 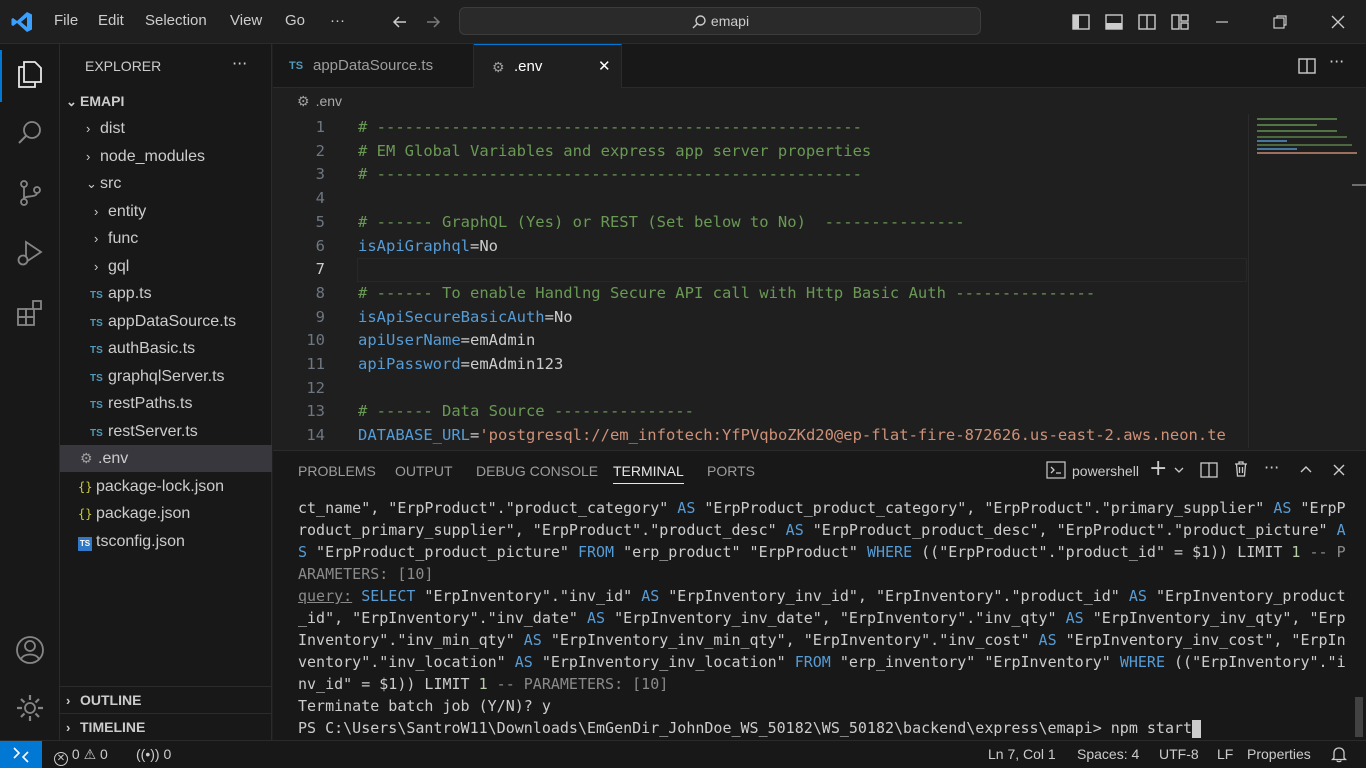 I want to click on tree-folder-func: › func, so click(x=166, y=238).